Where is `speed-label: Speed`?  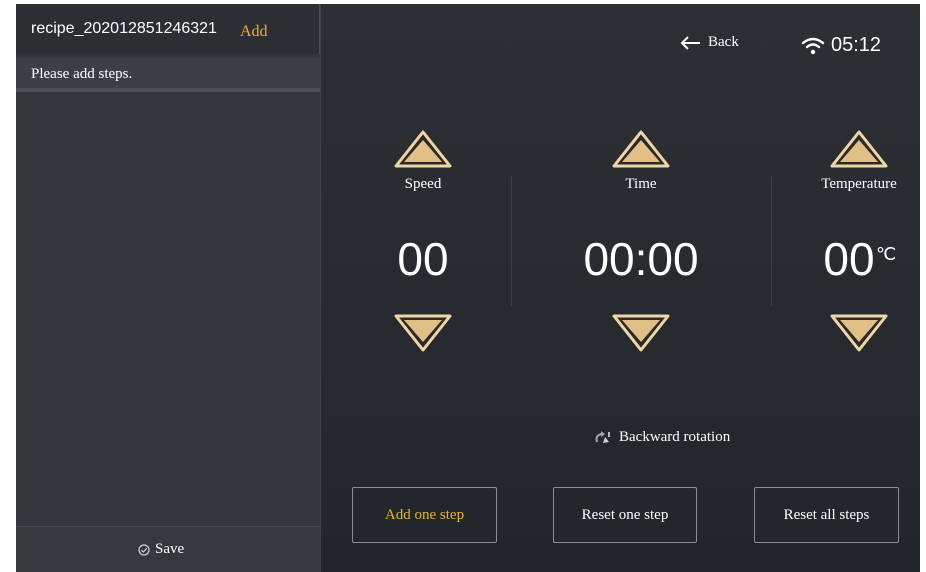 speed-label: Speed is located at coordinates (423, 184).